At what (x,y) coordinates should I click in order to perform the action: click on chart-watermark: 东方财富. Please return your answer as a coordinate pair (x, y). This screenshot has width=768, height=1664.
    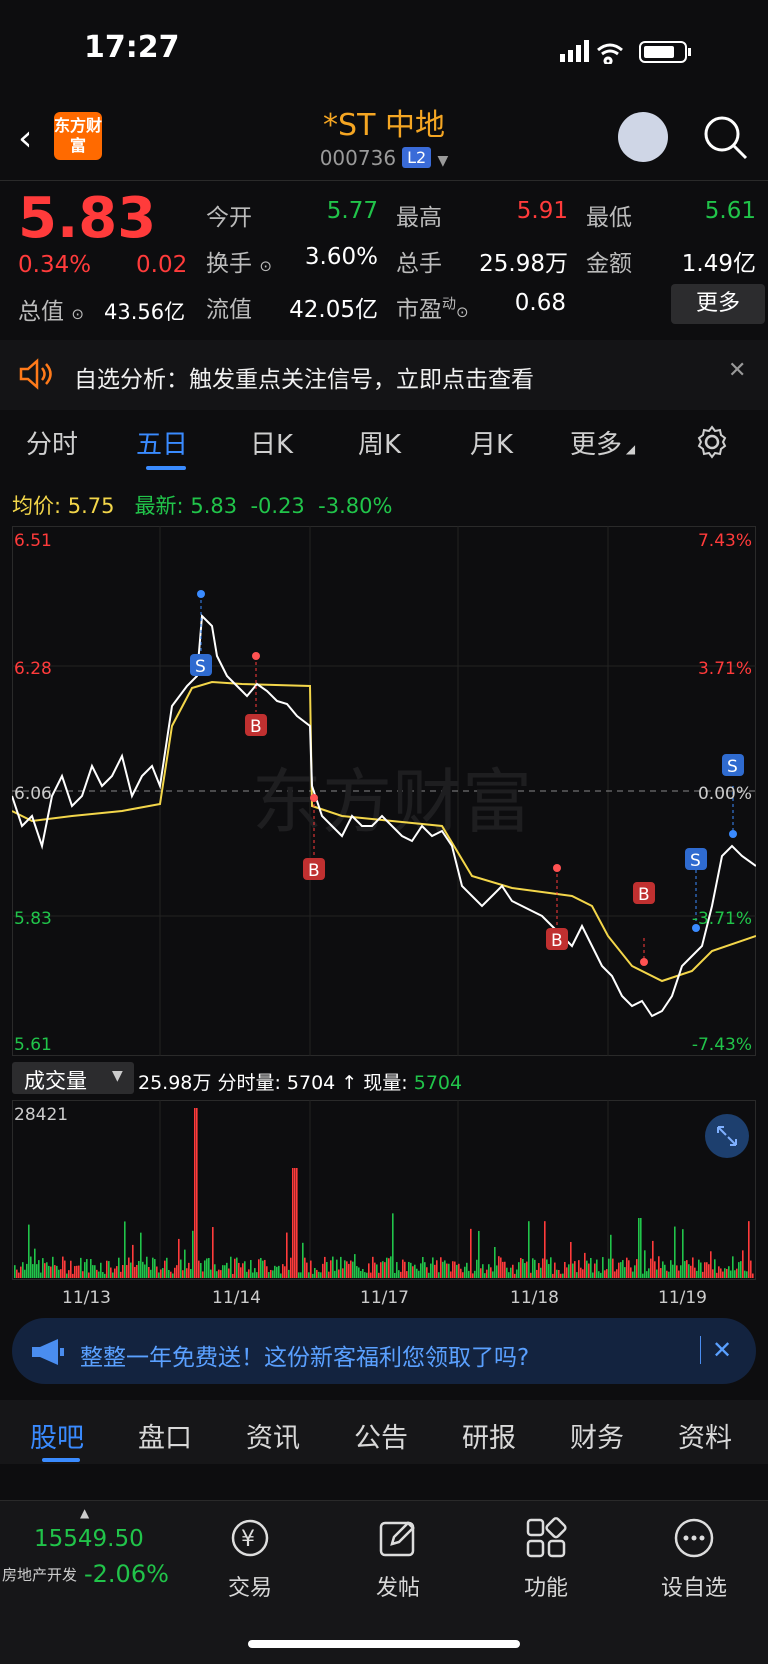
    Looking at the image, I should click on (392, 802).